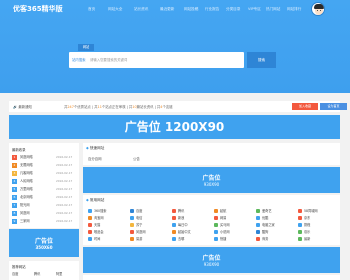  Describe the element at coordinates (174, 127) in the screenshot. I see `ad-banner-top: 广告位 1200X90` at that location.